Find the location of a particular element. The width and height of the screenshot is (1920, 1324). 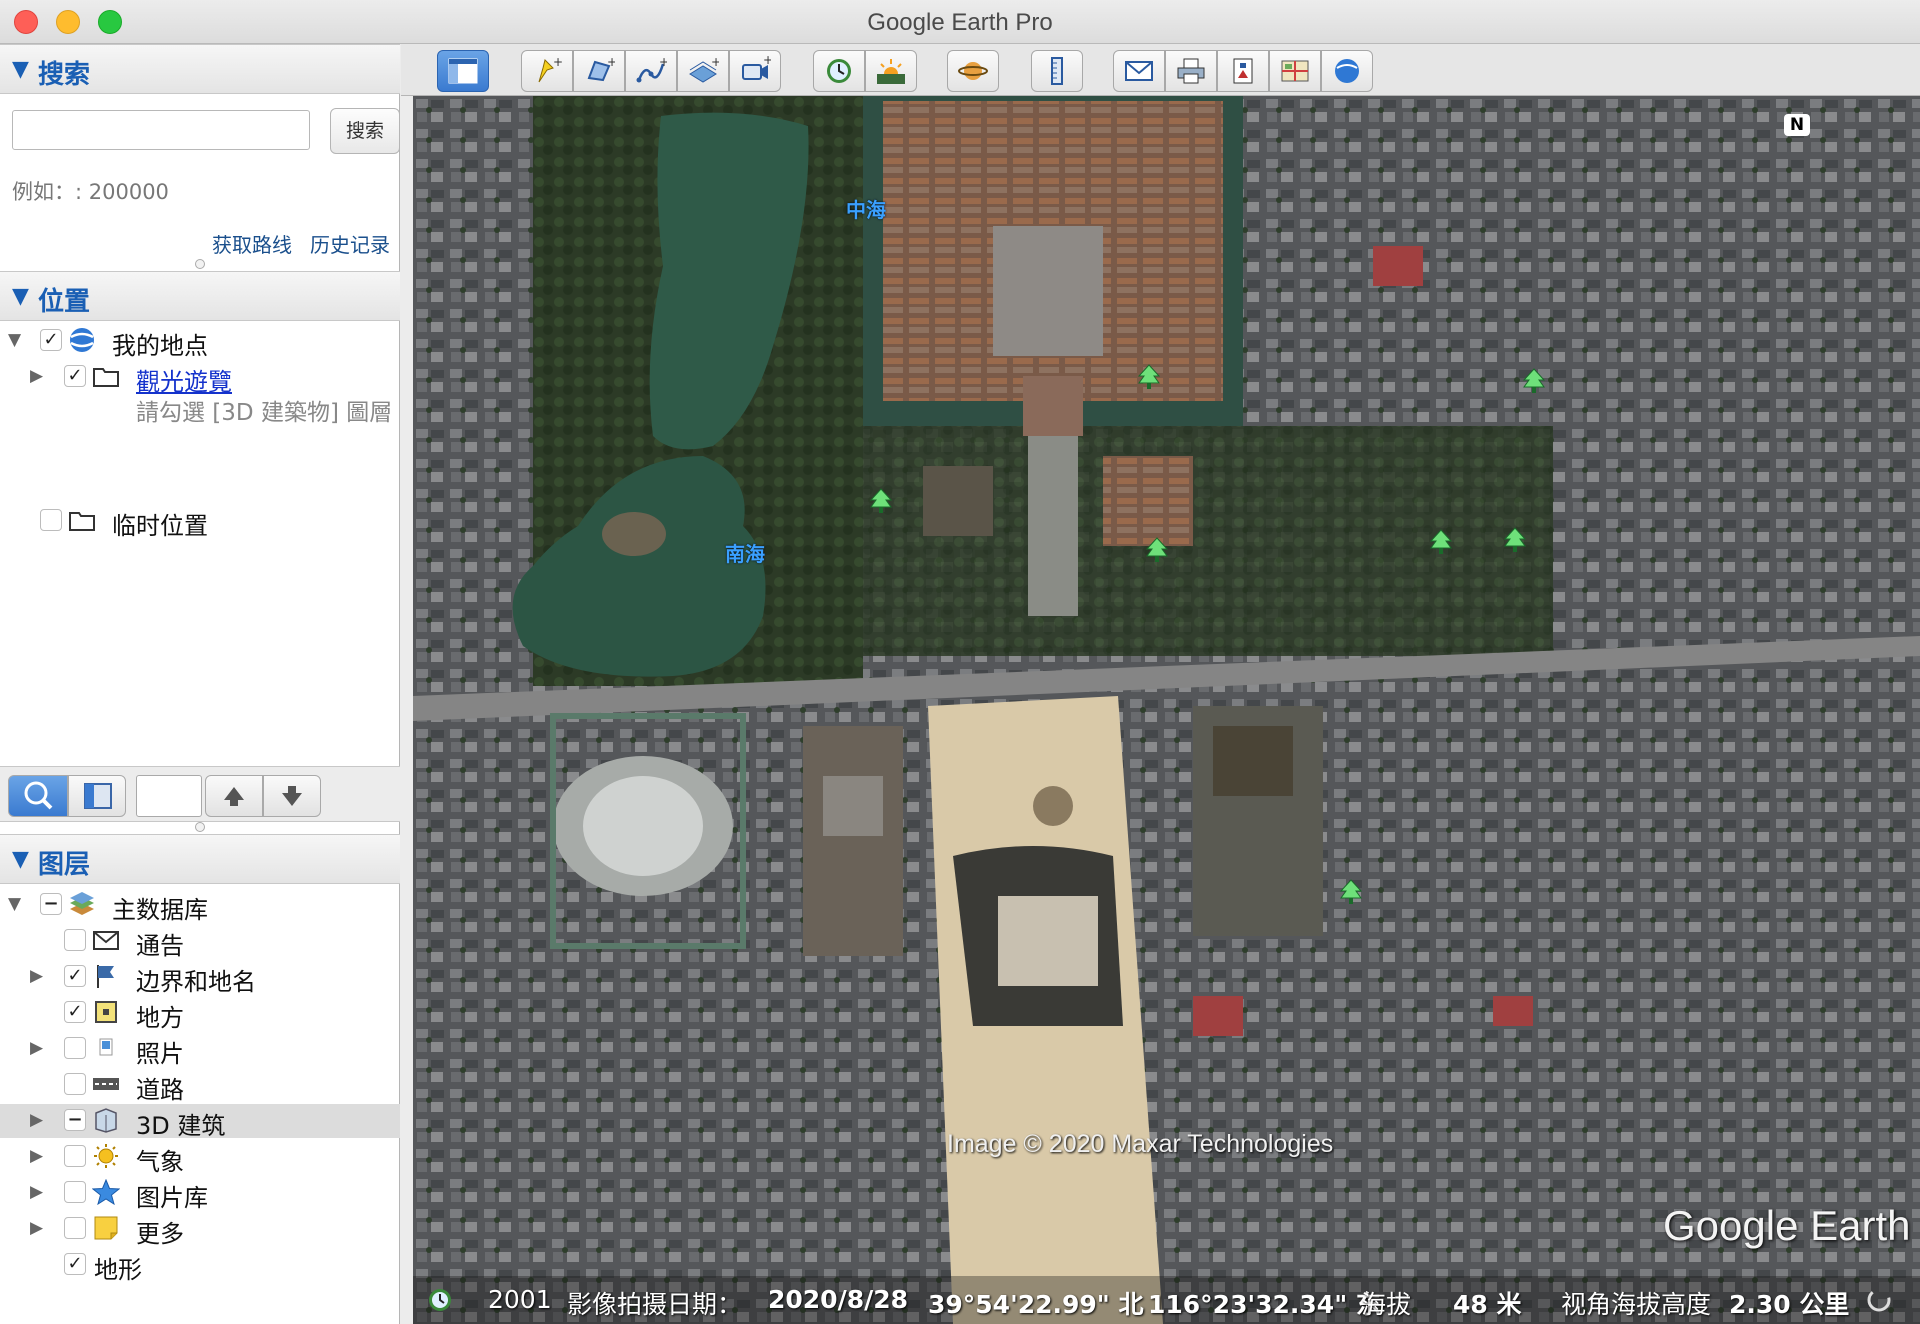

view-in-maps-button is located at coordinates (1295, 71).